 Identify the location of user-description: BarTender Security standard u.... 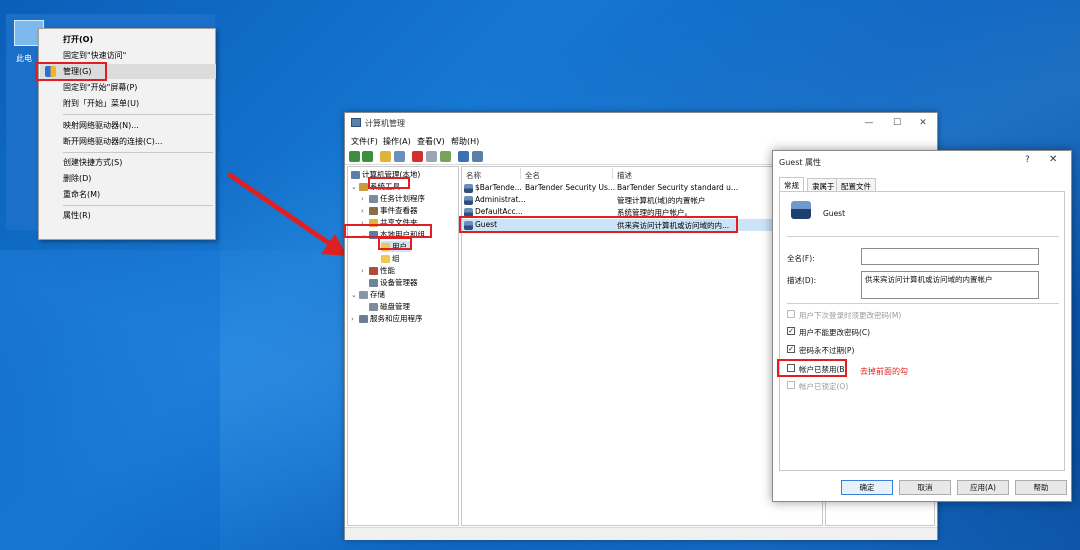
(678, 187).